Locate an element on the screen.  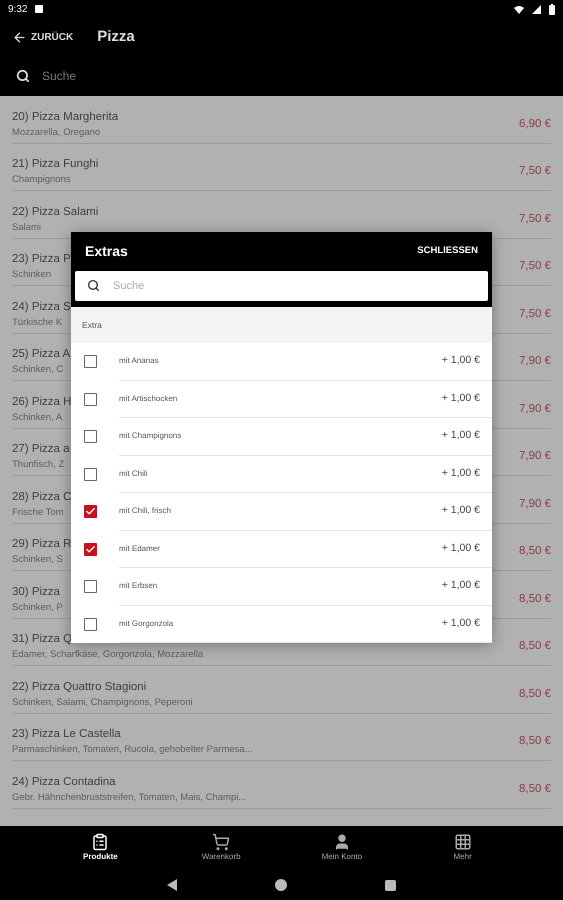
product-name: 27) Pizza a is located at coordinates (41, 449).